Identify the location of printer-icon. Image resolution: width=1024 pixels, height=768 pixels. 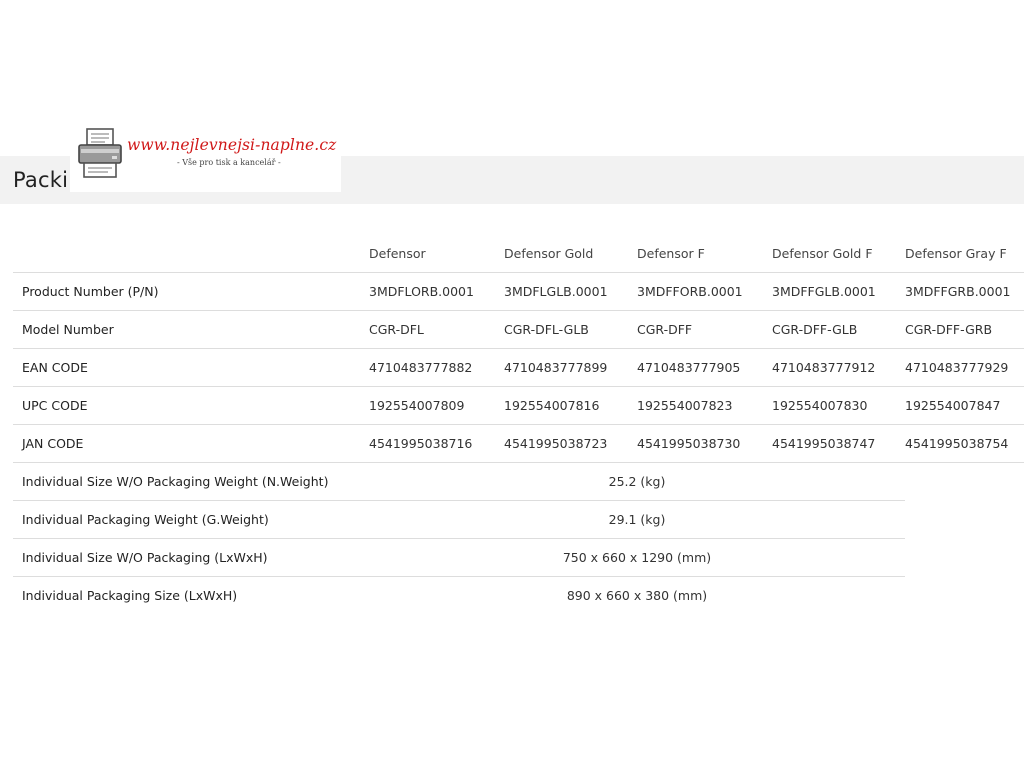
(100, 153).